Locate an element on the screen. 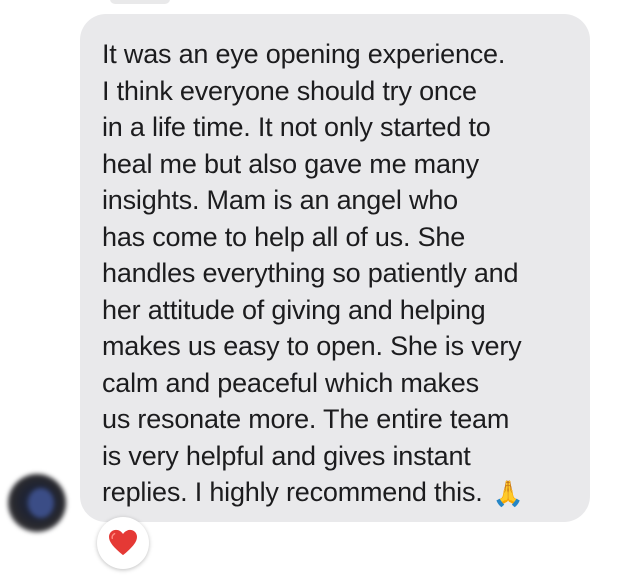 This screenshot has height=583, width=631. message-line: It was an eye opening experience. is located at coordinates (304, 54).